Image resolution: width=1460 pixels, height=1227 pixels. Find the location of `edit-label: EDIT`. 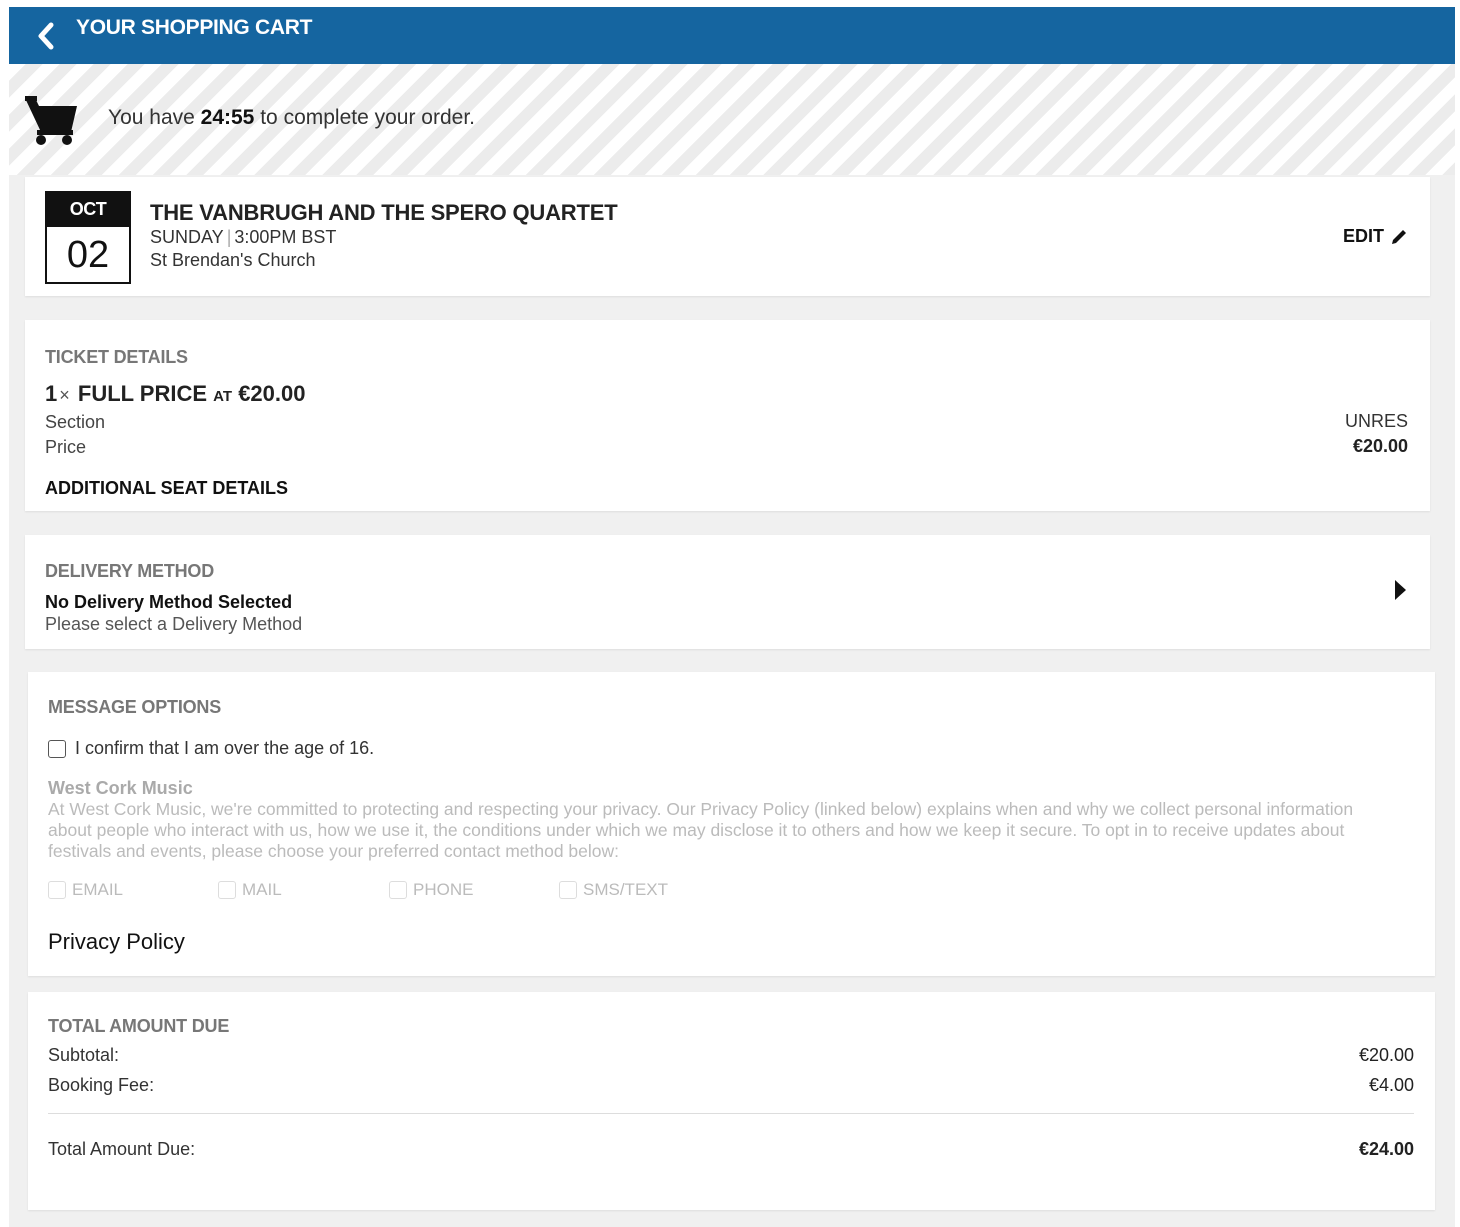

edit-label: EDIT is located at coordinates (1363, 236).